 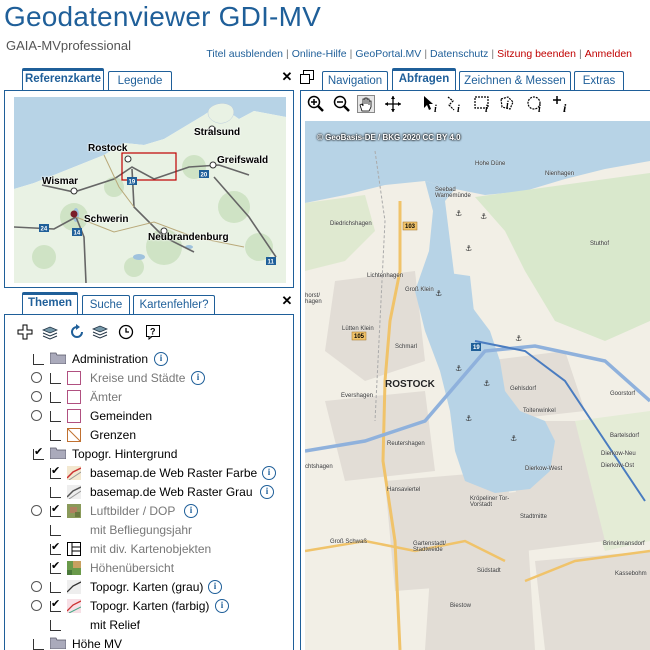 I want to click on tree-item-befliegungsjahr: mit Befliegungsjahr, so click(x=147, y=530).